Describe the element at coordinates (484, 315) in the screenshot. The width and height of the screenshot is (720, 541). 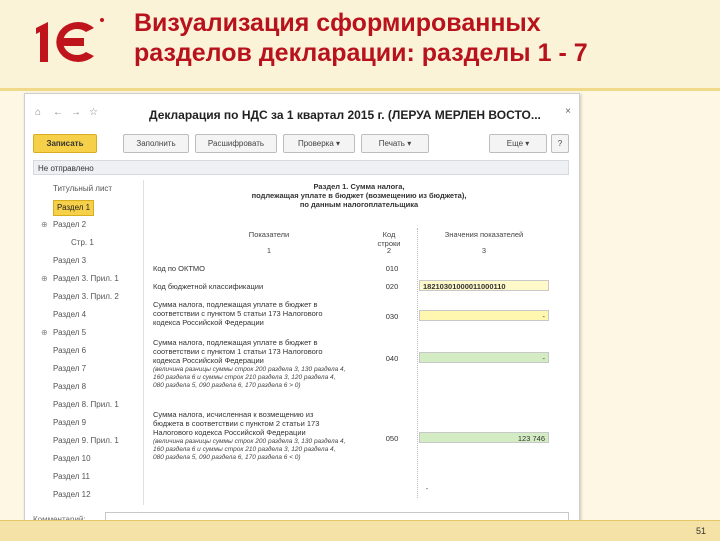
I see `line-030-value-field: -` at that location.